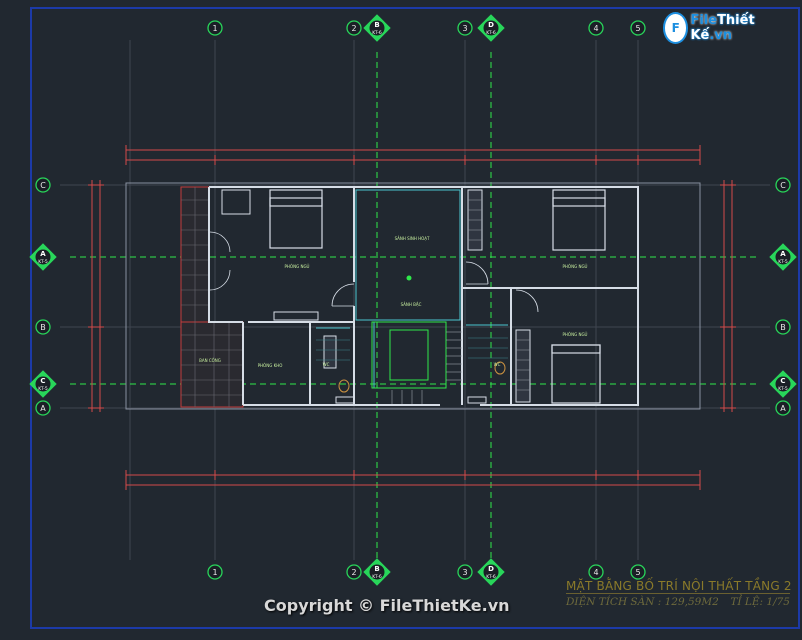 The height and width of the screenshot is (640, 802). I want to click on level-marker, so click(409, 278).